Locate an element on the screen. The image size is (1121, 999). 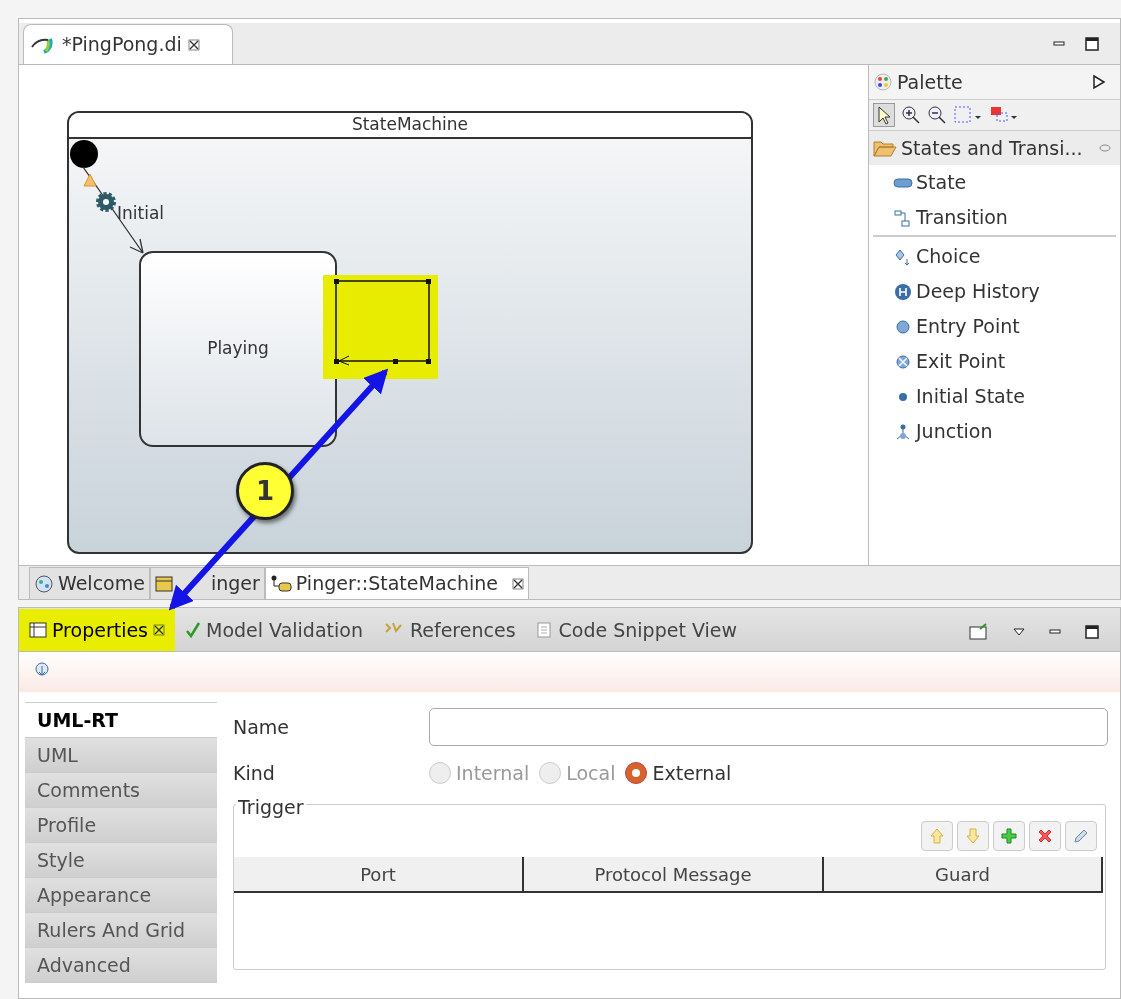
dropdown-icon is located at coordinates (1019, 632).